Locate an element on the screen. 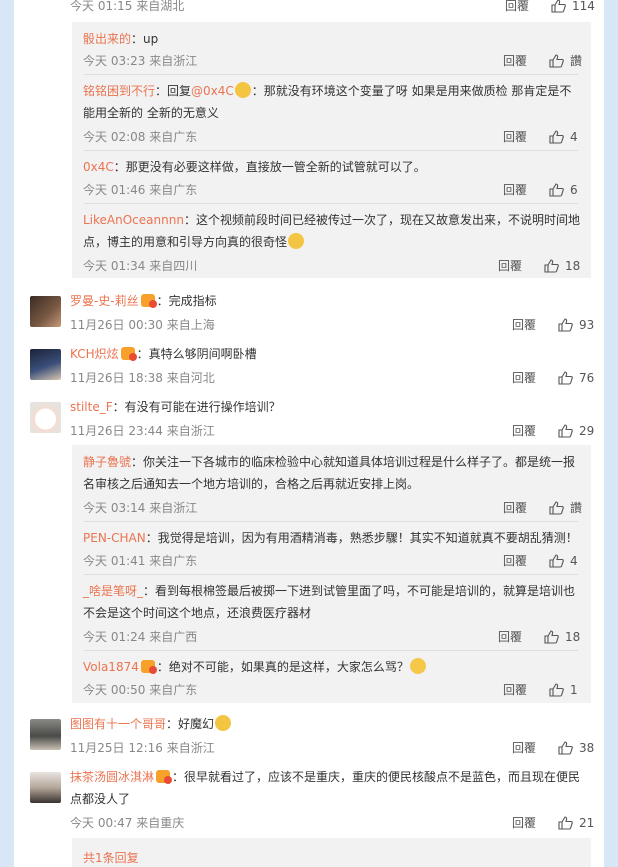 The width and height of the screenshot is (618, 867). comment-text: ：真特么够阴间啊卧槽 is located at coordinates (196, 354).